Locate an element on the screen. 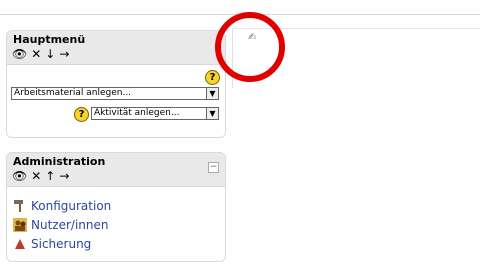  activity-select: Aktivität anlegen... ▼ is located at coordinates (155, 113).